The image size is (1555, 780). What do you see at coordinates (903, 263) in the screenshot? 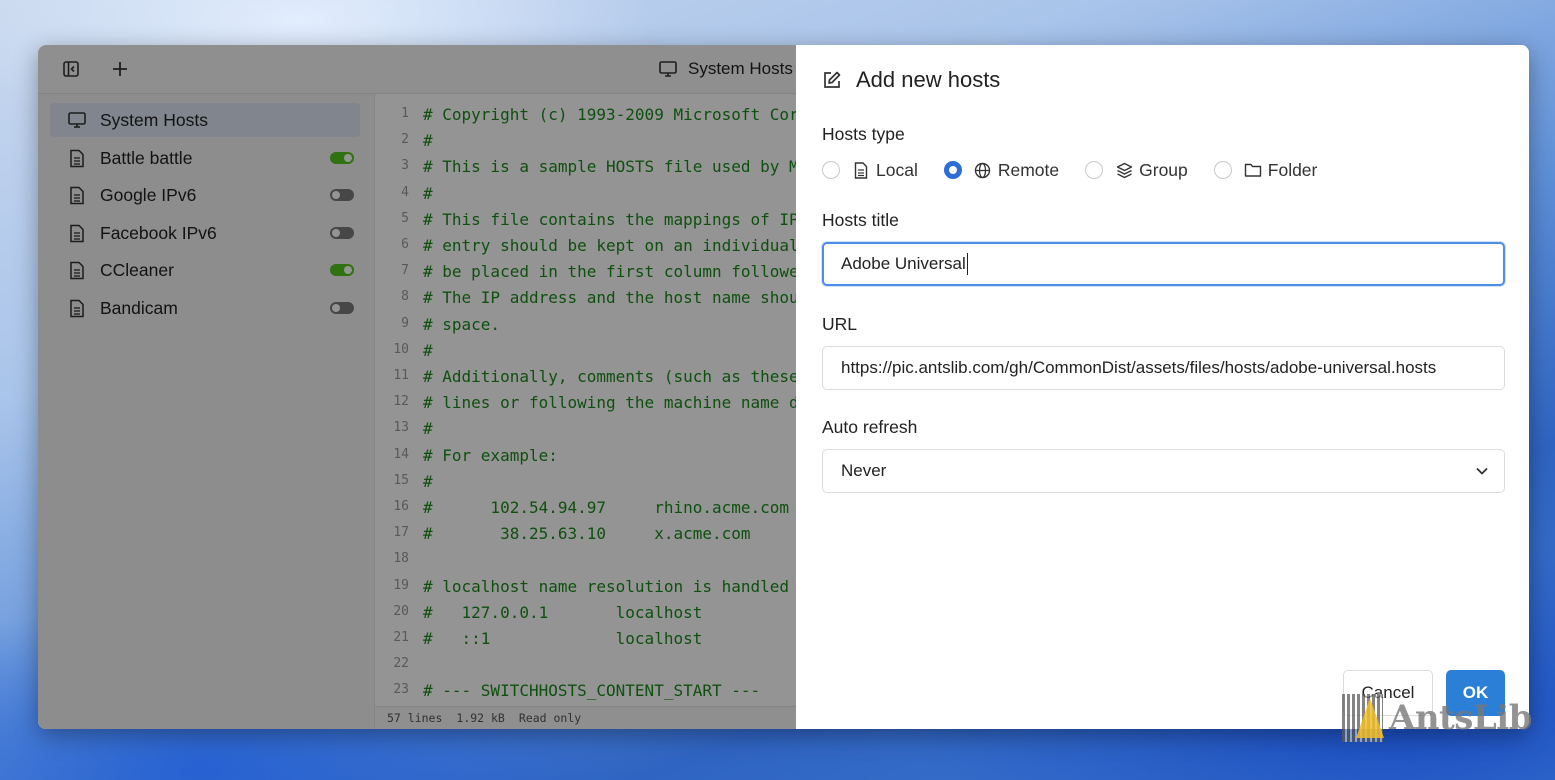
I see `hosts-title-value: Adobe Universal` at bounding box center [903, 263].